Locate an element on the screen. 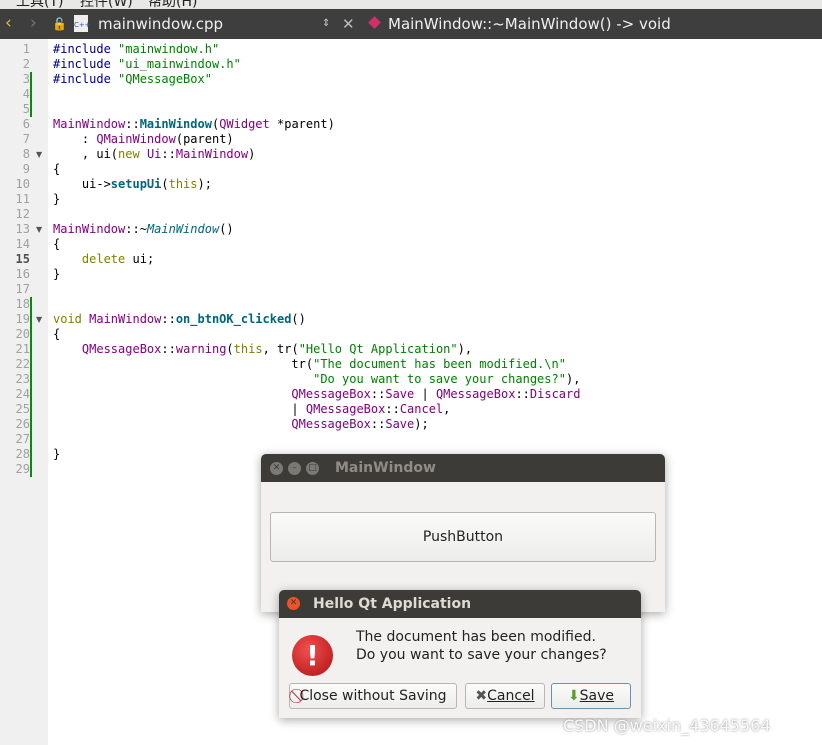 This screenshot has height=745, width=822. code-line: #include "mainwindow.h" is located at coordinates (316, 49).